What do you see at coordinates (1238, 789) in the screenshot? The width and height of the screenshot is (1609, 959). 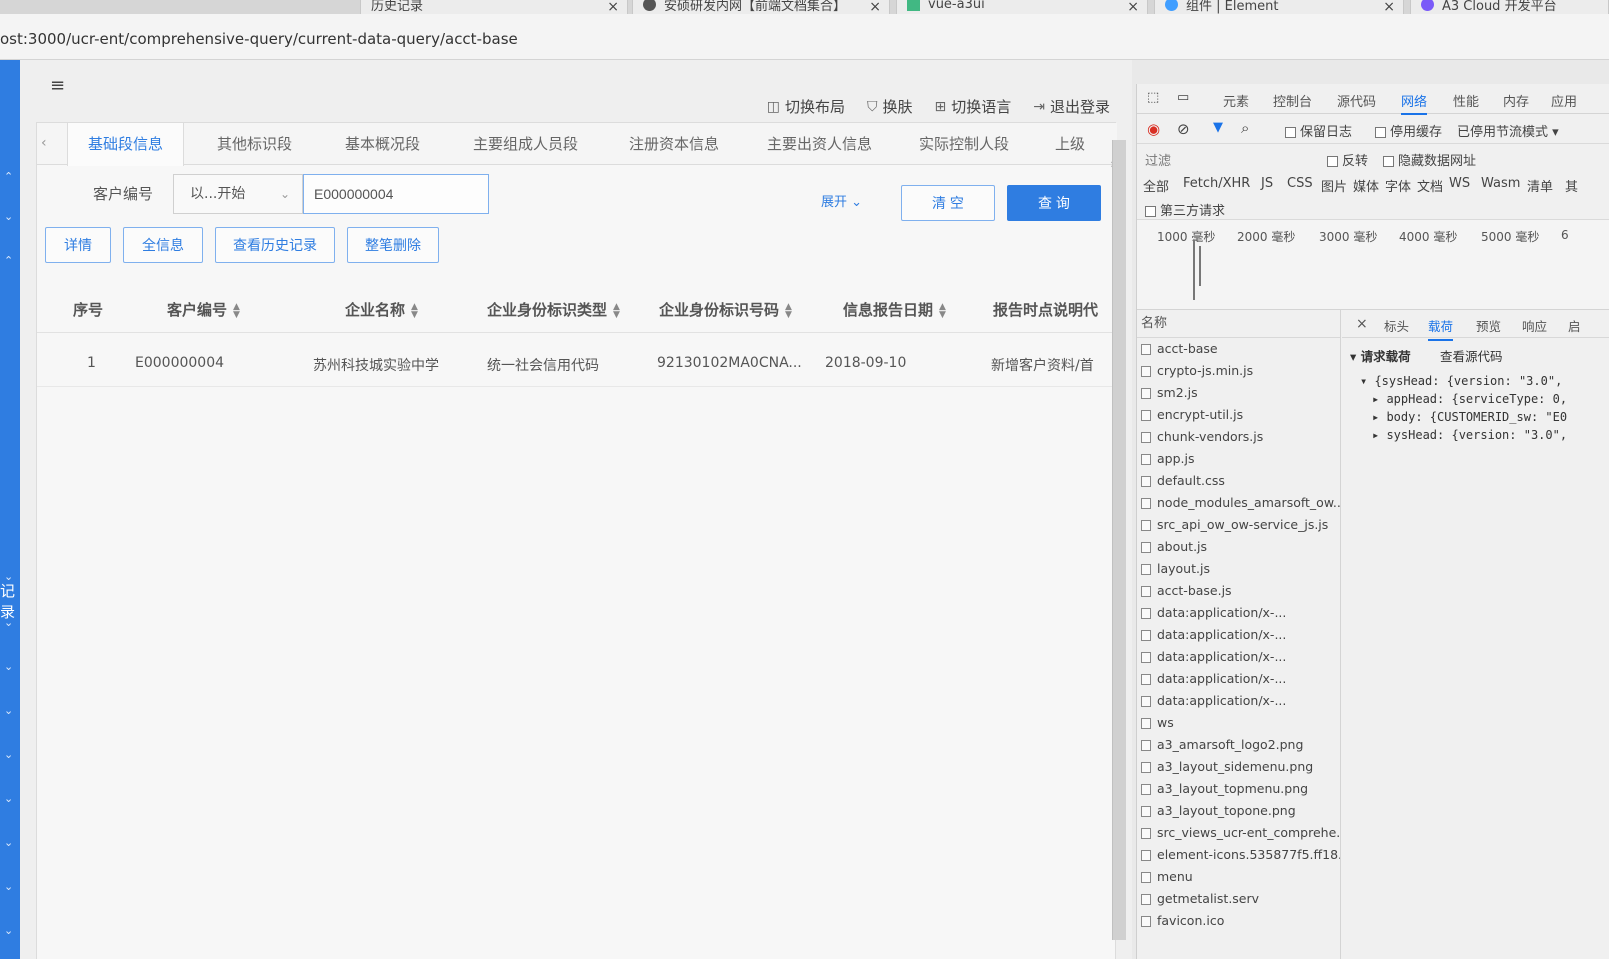 I see `request-item: a3_layout_topmenu.png` at bounding box center [1238, 789].